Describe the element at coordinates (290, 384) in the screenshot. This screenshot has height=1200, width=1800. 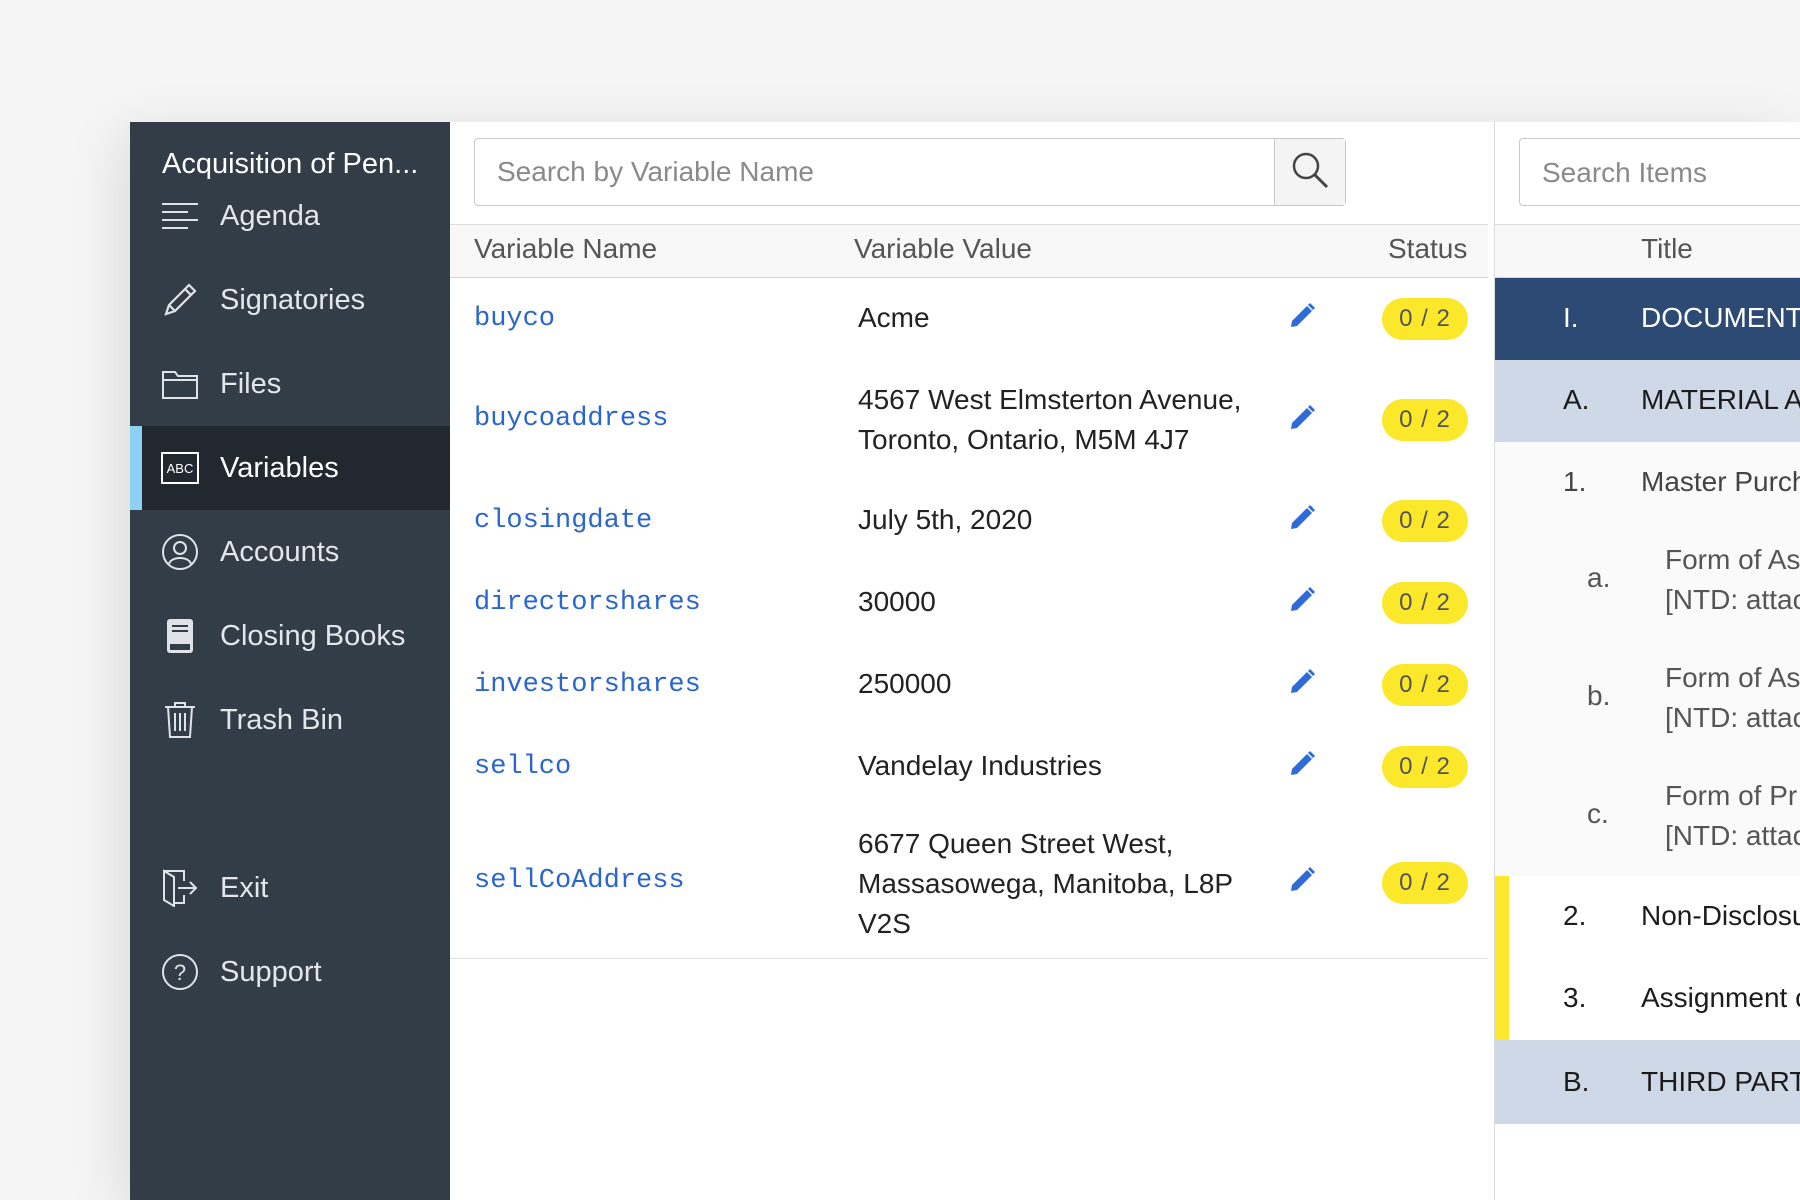
I see `sidebar-item-files: Files` at that location.